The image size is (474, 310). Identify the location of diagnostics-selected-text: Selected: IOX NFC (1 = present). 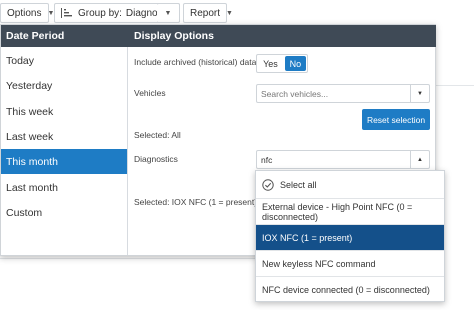
(196, 202).